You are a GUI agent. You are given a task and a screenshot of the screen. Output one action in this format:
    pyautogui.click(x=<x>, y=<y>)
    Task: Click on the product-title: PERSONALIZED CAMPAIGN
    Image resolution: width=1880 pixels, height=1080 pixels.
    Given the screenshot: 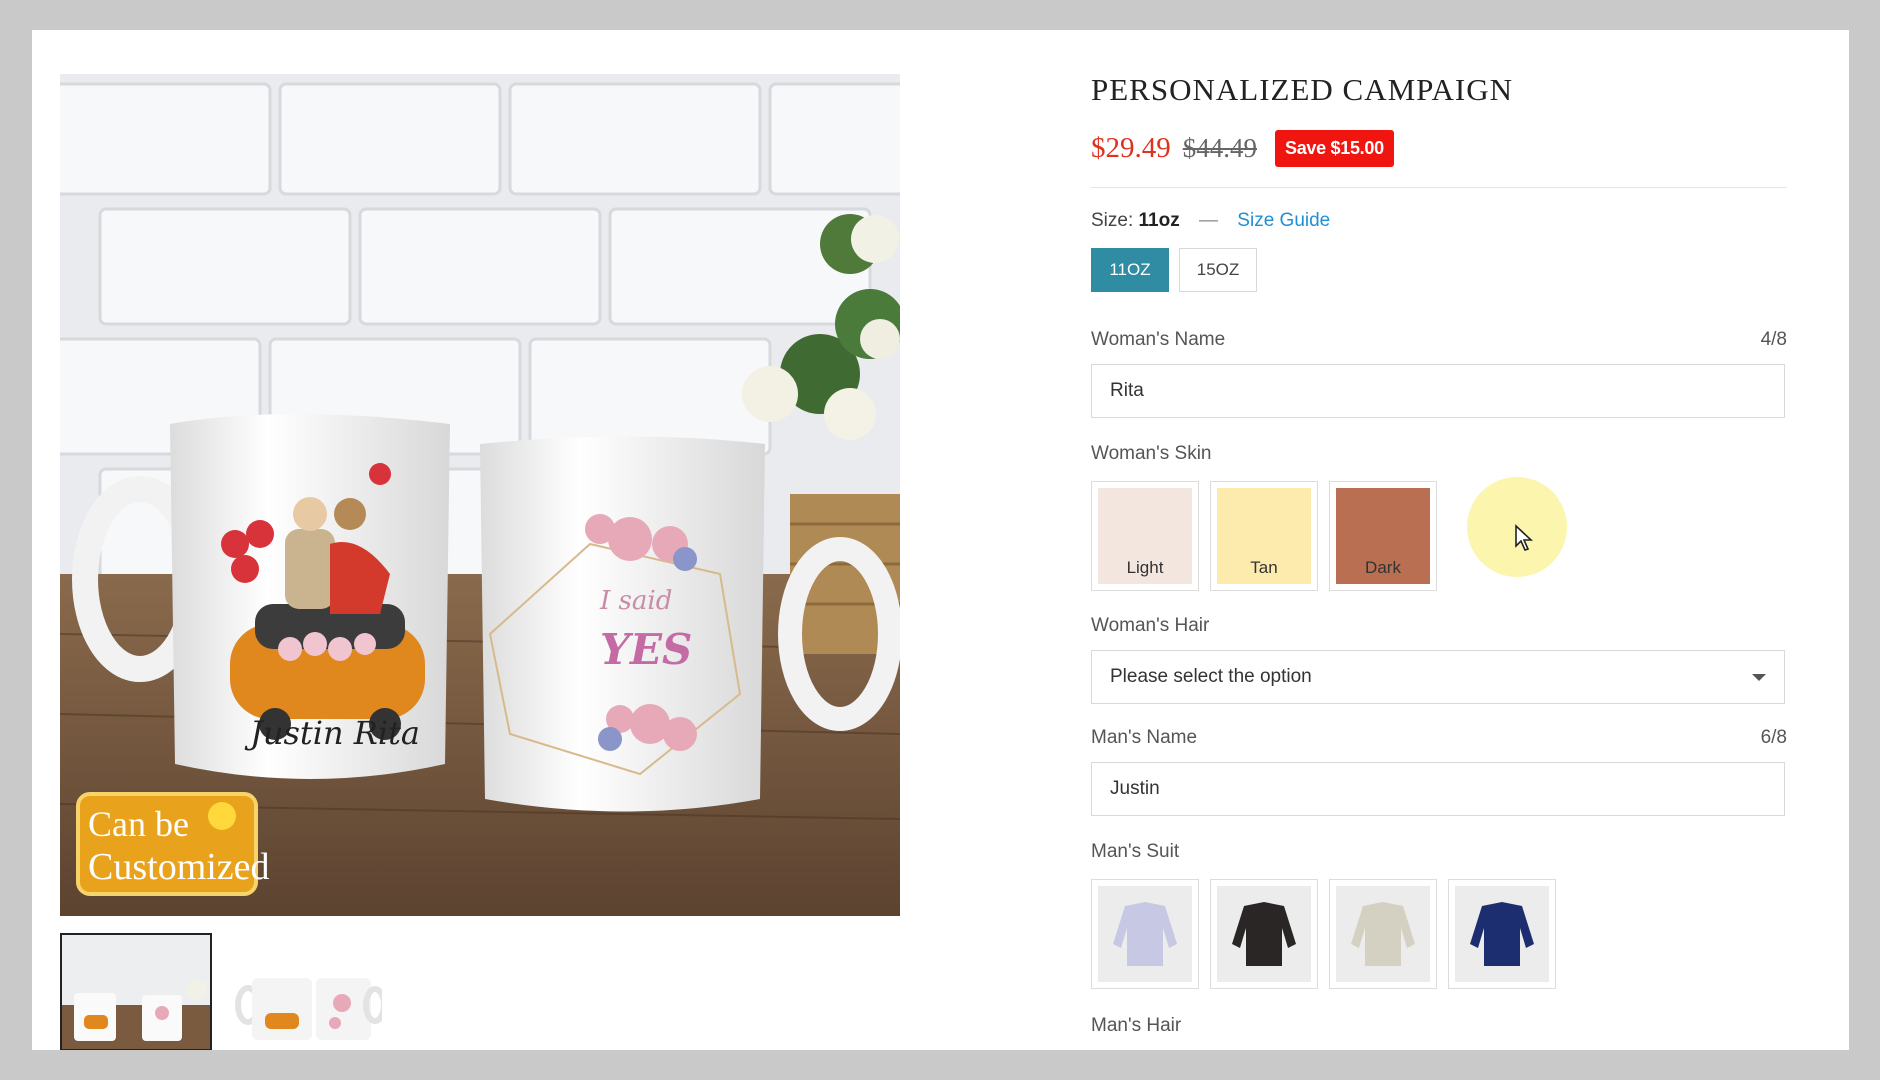 What is the action you would take?
    pyautogui.click(x=1302, y=89)
    